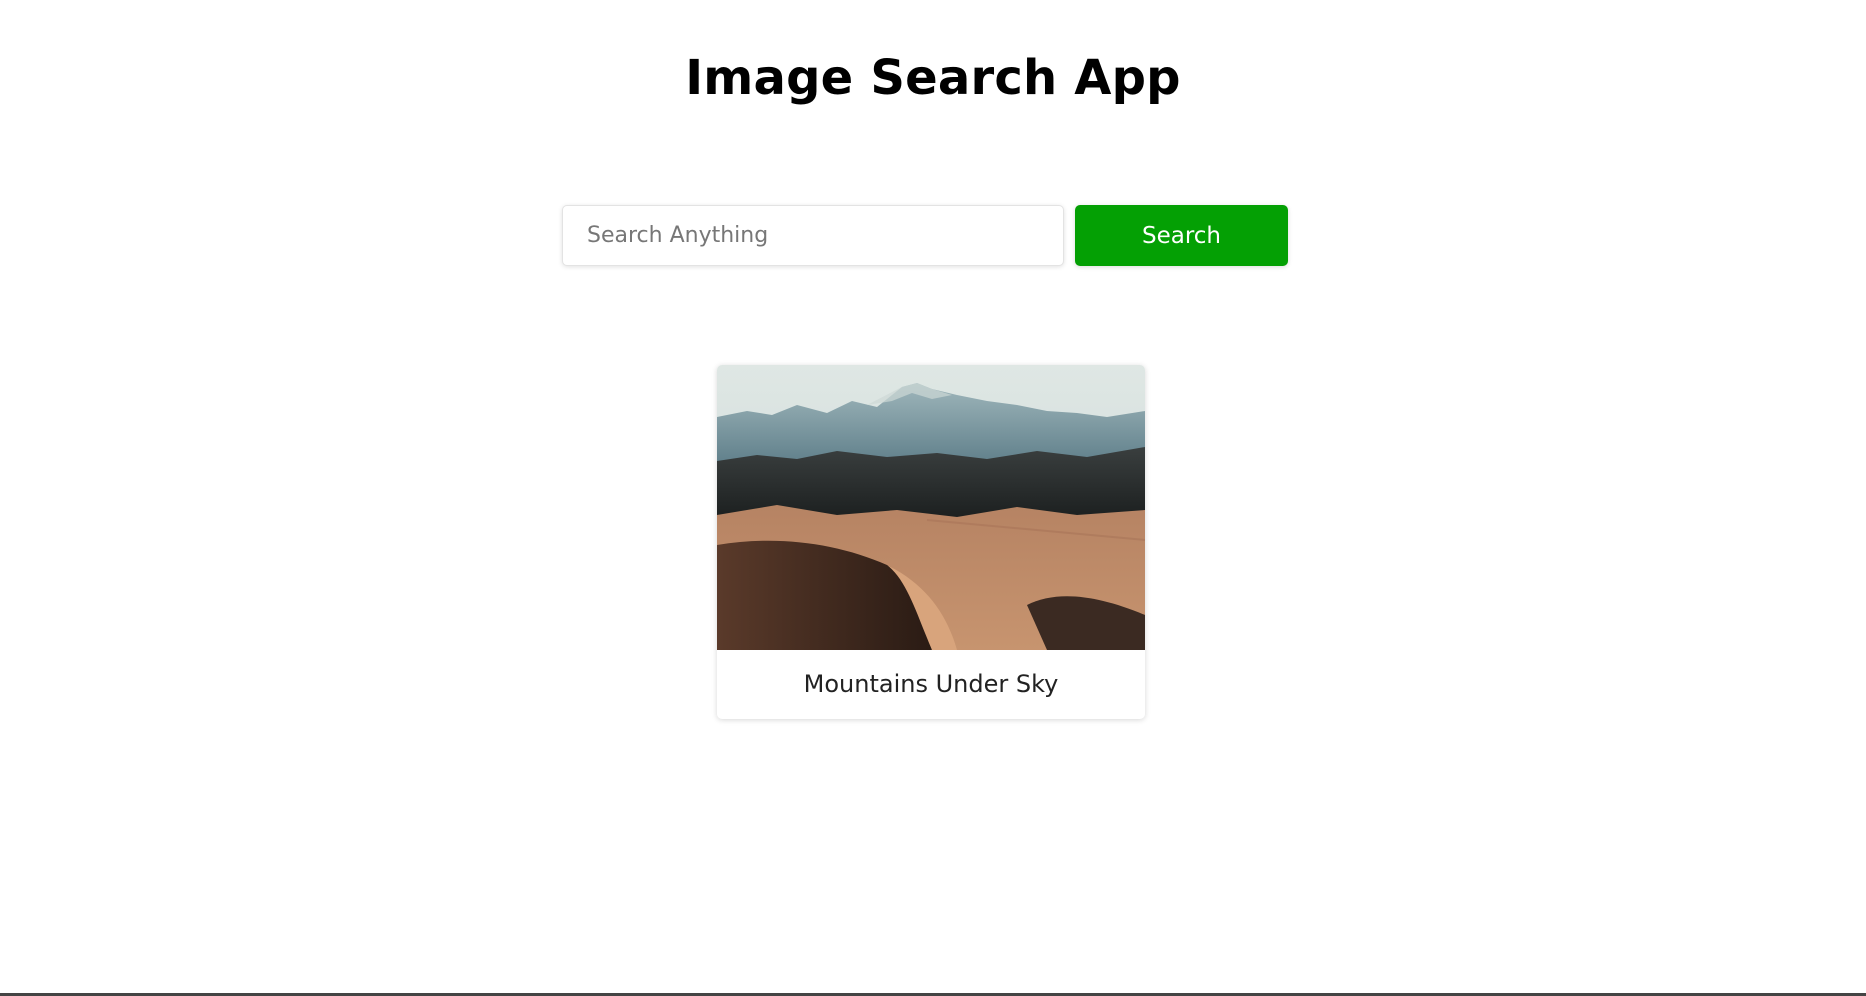 This screenshot has height=996, width=1866. What do you see at coordinates (931, 507) in the screenshot?
I see `result-image` at bounding box center [931, 507].